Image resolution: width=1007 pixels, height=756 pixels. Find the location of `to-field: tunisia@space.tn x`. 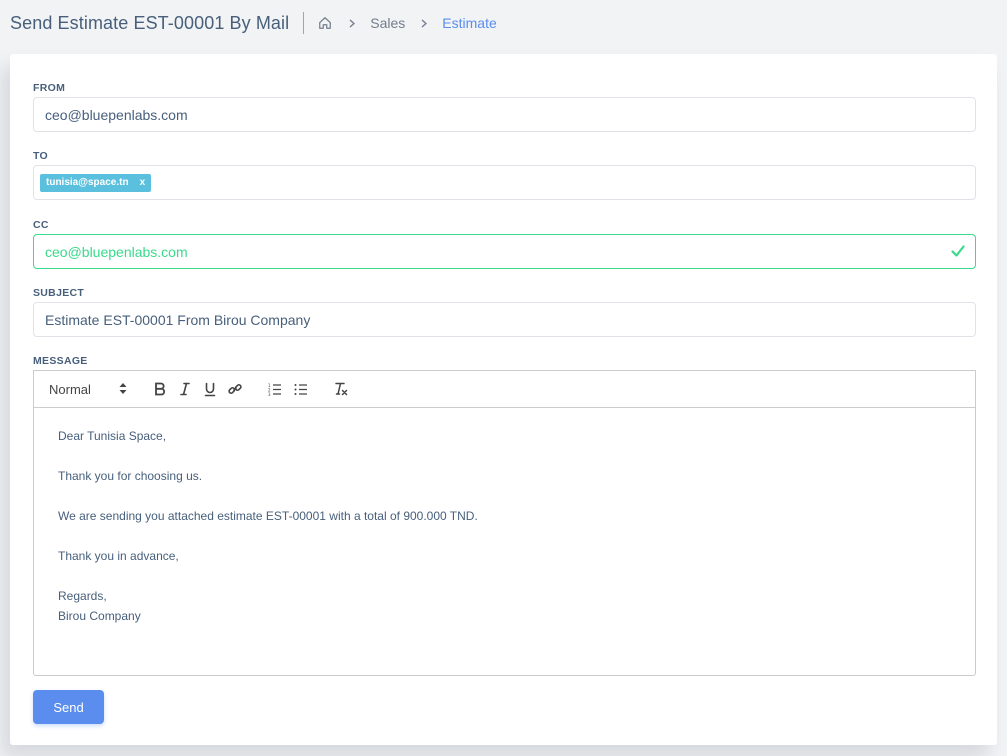

to-field: tunisia@space.tn x is located at coordinates (504, 182).